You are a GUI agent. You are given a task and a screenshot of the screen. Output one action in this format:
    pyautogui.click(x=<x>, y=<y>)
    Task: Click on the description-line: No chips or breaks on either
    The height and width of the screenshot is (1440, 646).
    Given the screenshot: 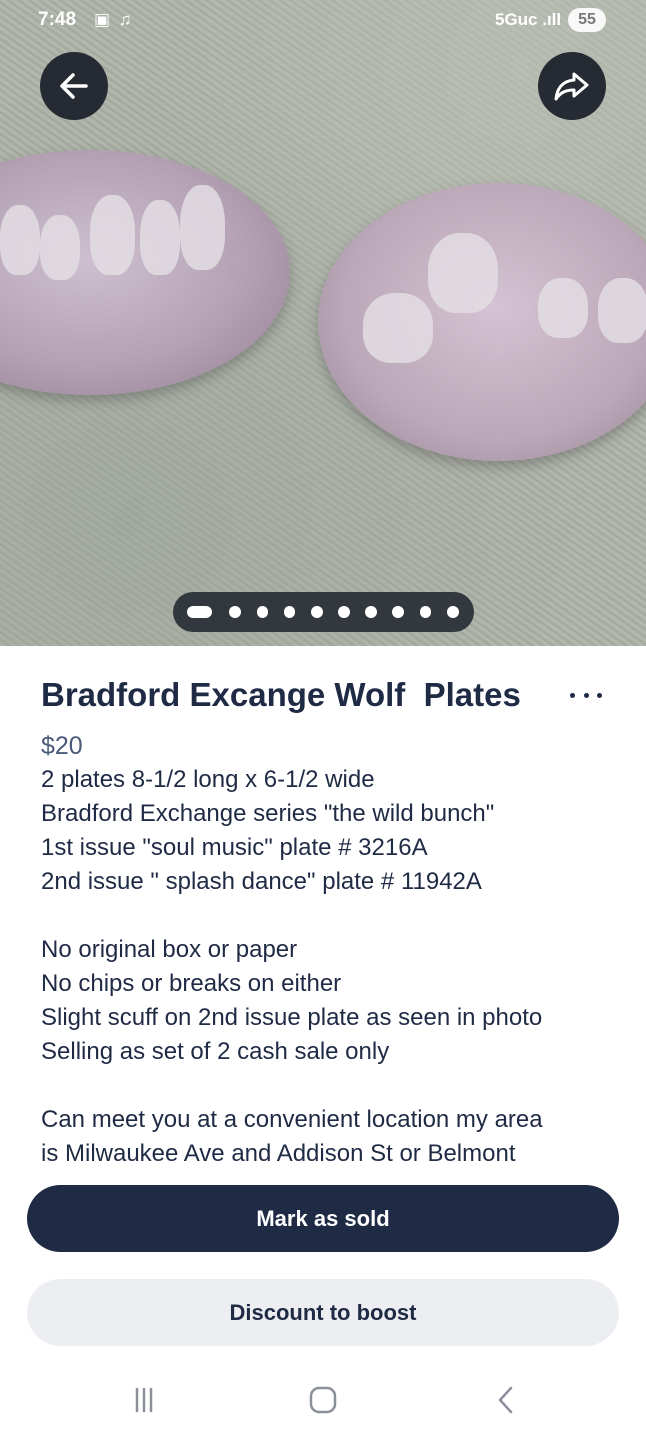 What is the action you would take?
    pyautogui.click(x=191, y=983)
    